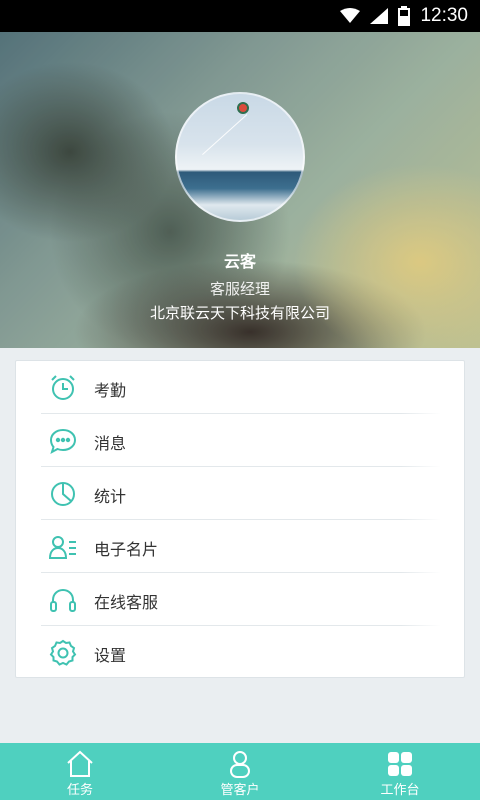 The height and width of the screenshot is (800, 480). What do you see at coordinates (241, 546) in the screenshot?
I see `menu-item-business-card: 电子名片` at bounding box center [241, 546].